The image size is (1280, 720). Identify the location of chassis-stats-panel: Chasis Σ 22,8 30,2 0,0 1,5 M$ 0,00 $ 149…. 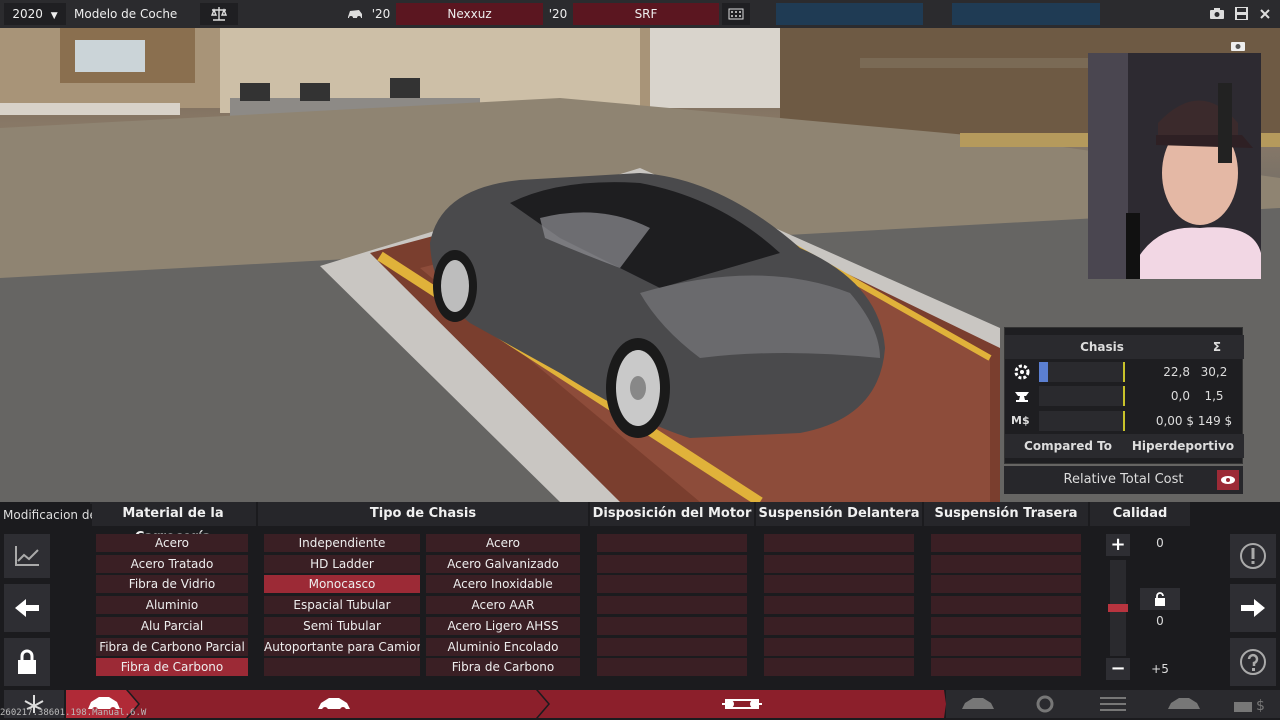
(1124, 395).